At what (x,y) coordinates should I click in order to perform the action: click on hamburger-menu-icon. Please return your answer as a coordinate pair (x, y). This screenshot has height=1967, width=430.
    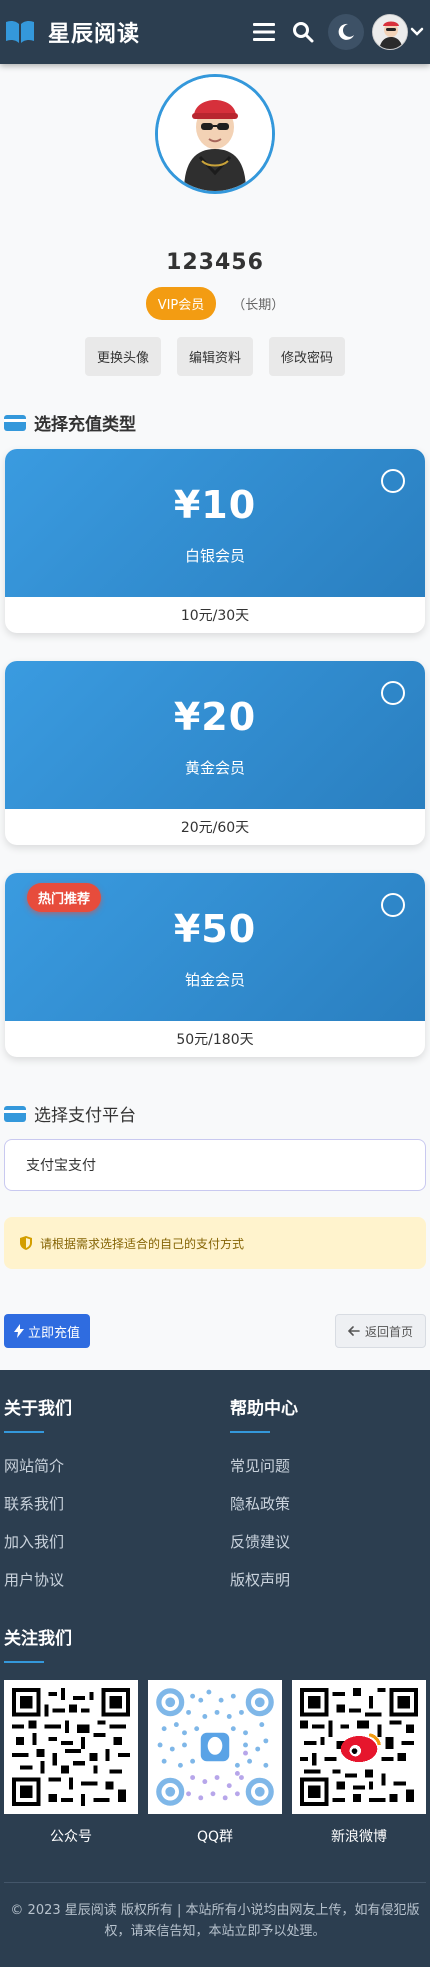
    Looking at the image, I should click on (264, 32).